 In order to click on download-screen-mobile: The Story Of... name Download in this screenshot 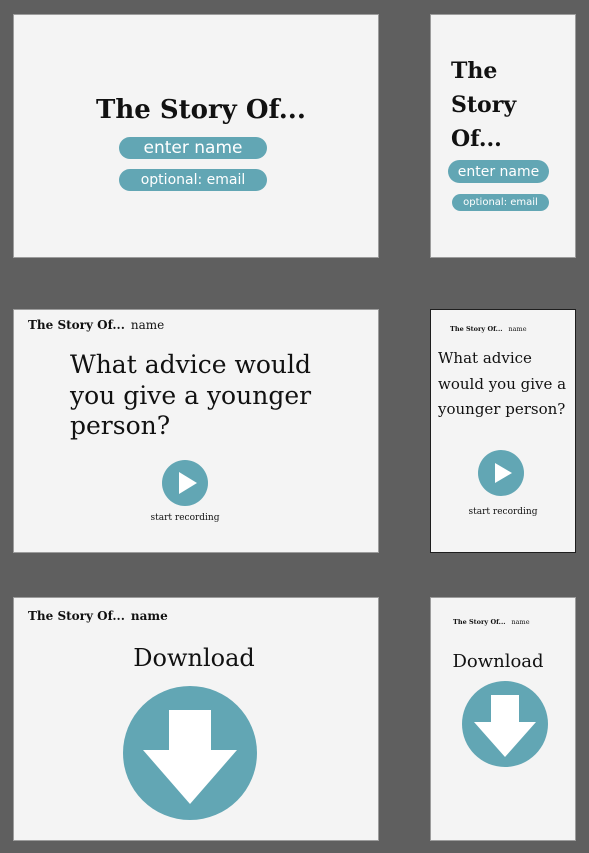, I will do `click(503, 719)`.